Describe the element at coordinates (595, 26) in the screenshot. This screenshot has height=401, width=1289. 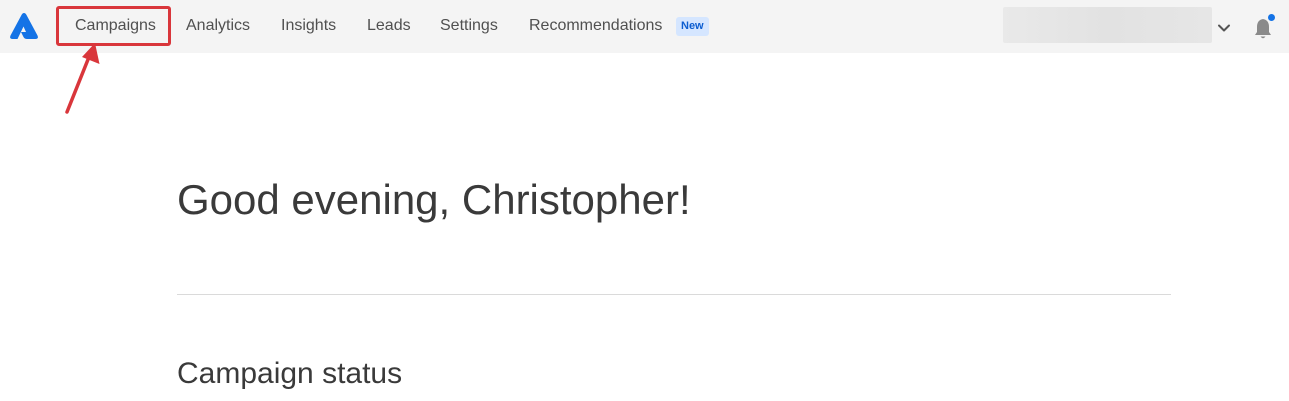
I see `nav-item-recommendations: Recommendations` at that location.